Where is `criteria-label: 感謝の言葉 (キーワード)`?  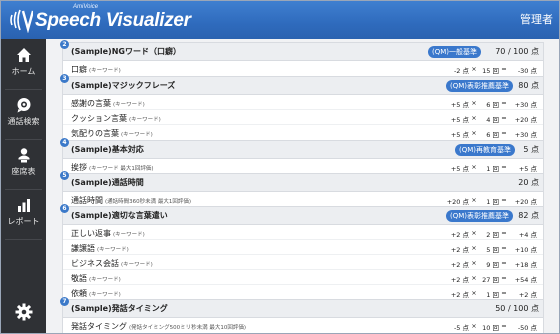
criteria-label: 感謝の言葉 (キーワード) is located at coordinates (108, 103).